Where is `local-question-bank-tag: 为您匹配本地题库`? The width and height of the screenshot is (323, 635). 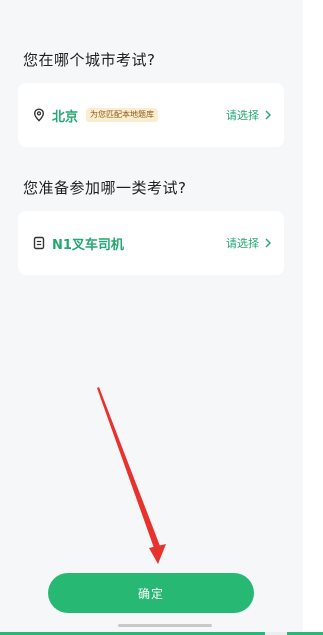 local-question-bank-tag: 为您匹配本地题库 is located at coordinates (122, 115).